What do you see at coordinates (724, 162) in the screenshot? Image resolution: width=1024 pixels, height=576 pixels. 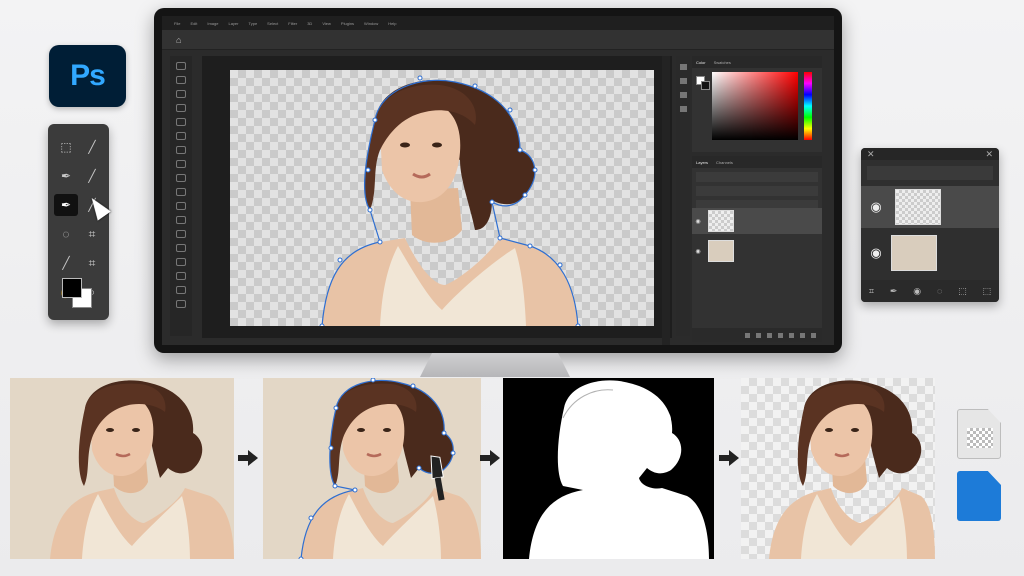 I see `tab-channels: Channels` at bounding box center [724, 162].